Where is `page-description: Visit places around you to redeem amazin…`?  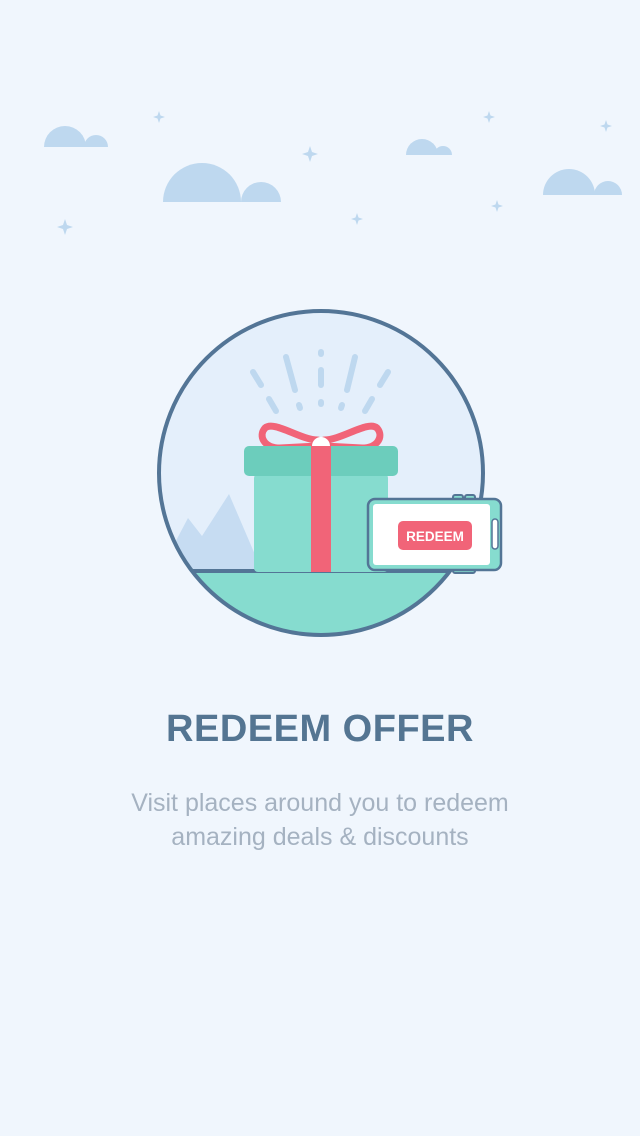
page-description: Visit places around you to redeem amazin… is located at coordinates (320, 820).